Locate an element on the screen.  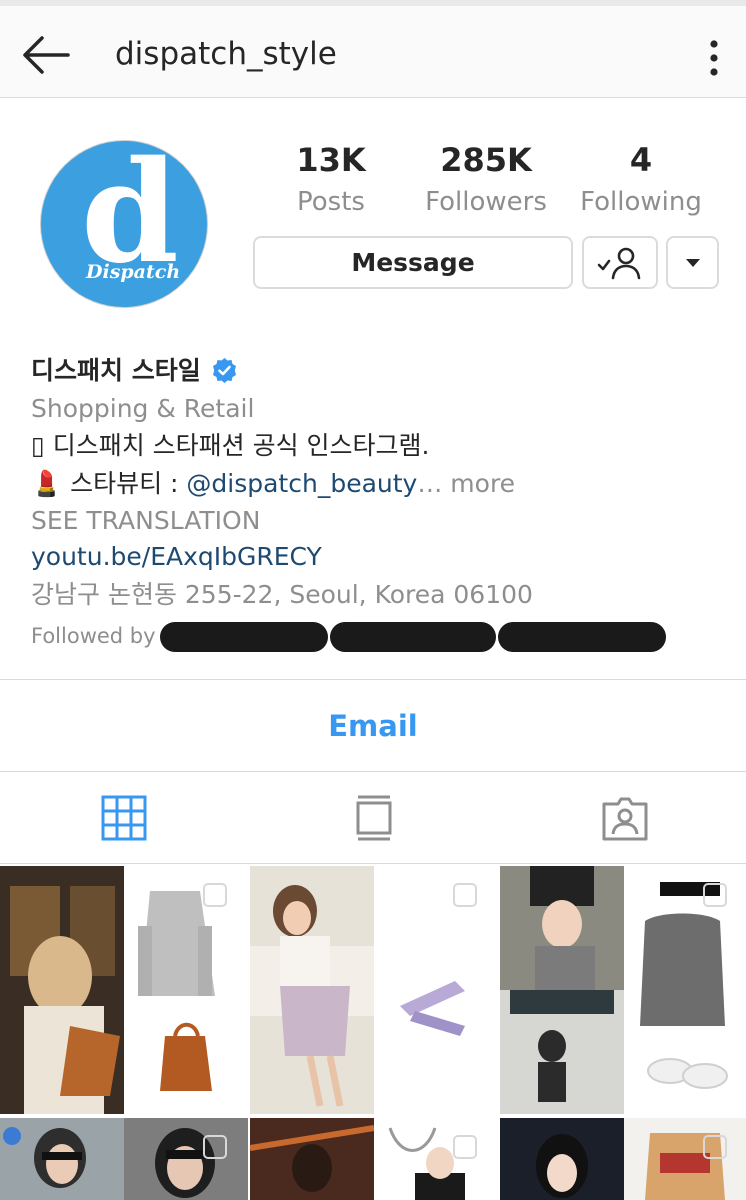
following-stat: 4 Following is located at coordinates (641, 182).